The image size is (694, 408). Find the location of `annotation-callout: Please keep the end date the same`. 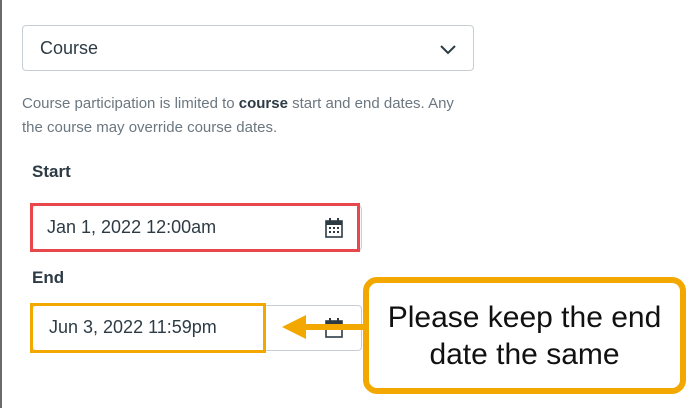

annotation-callout: Please keep the end date the same is located at coordinates (524, 335).